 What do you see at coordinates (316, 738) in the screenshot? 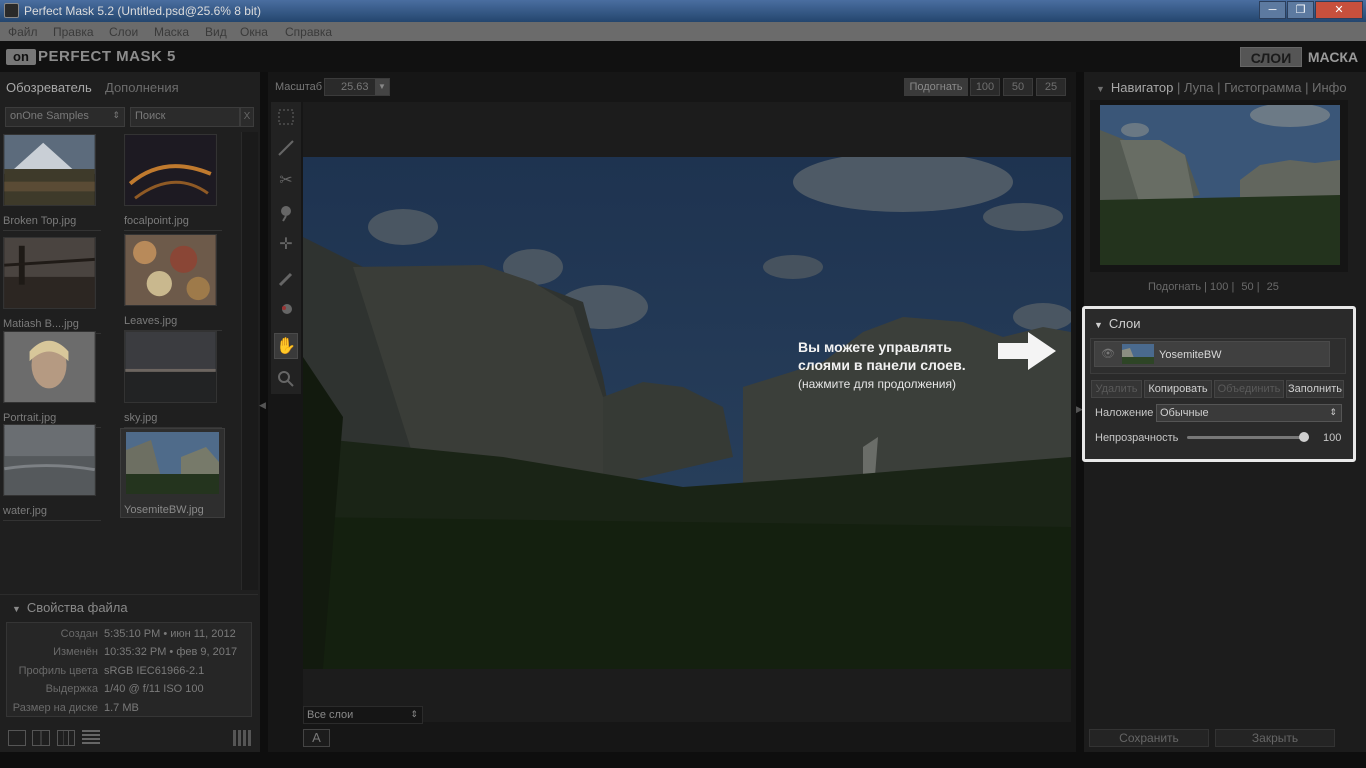
I see `auto-button: A` at bounding box center [316, 738].